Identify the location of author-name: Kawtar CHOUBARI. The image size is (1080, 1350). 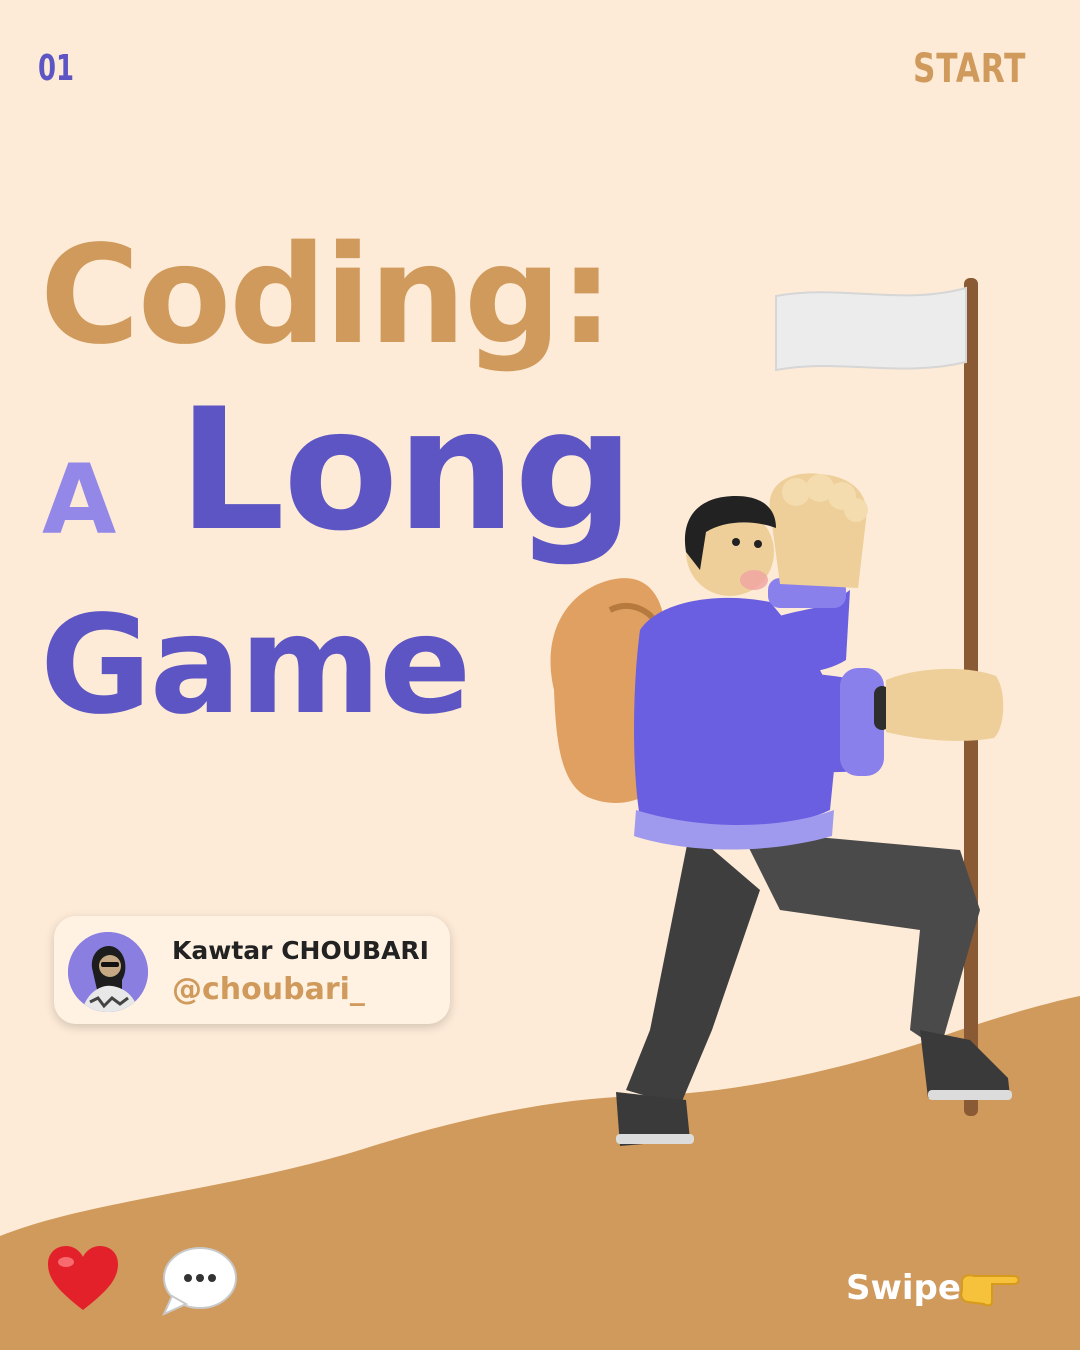
(300, 950).